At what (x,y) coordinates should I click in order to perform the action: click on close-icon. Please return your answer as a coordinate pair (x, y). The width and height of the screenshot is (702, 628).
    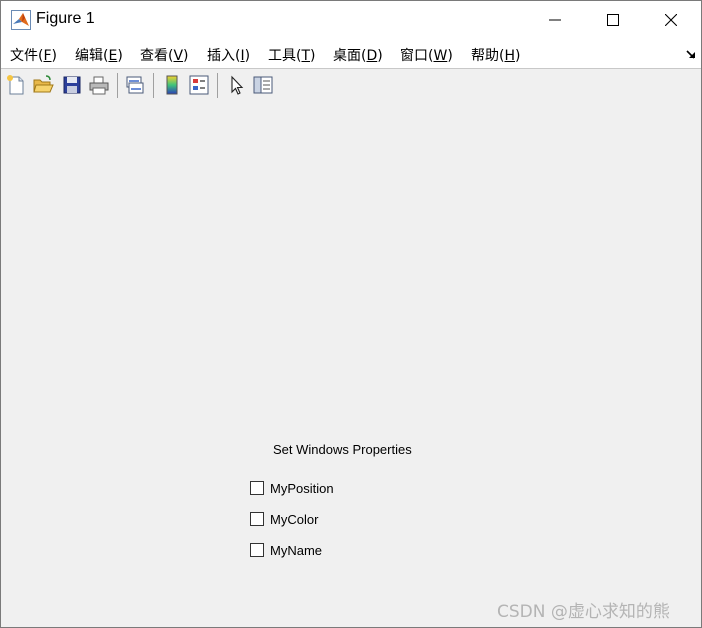
    Looking at the image, I should click on (671, 20).